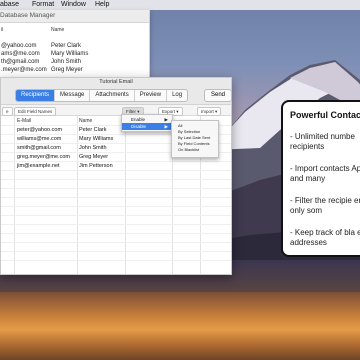  I want to click on db-name-cell: Greg Meyer, so click(67, 70).